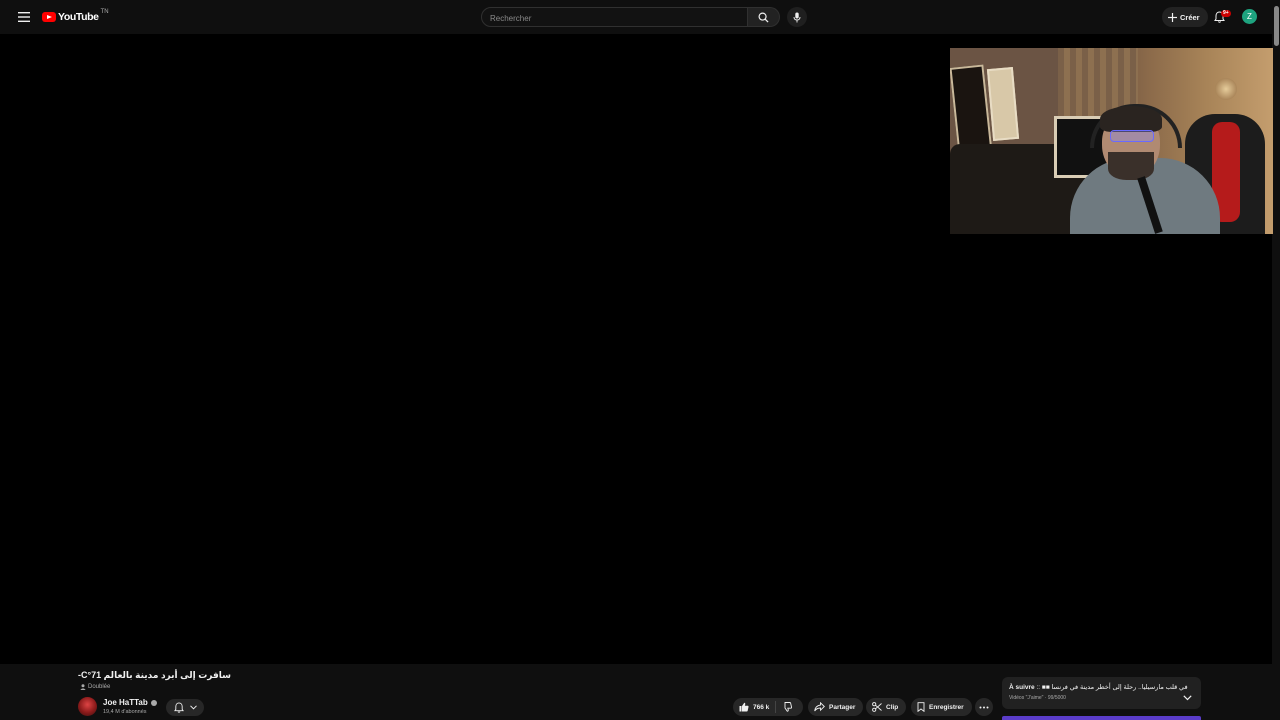 The width and height of the screenshot is (1280, 720). I want to click on expand-playlist-button, so click(1187, 697).